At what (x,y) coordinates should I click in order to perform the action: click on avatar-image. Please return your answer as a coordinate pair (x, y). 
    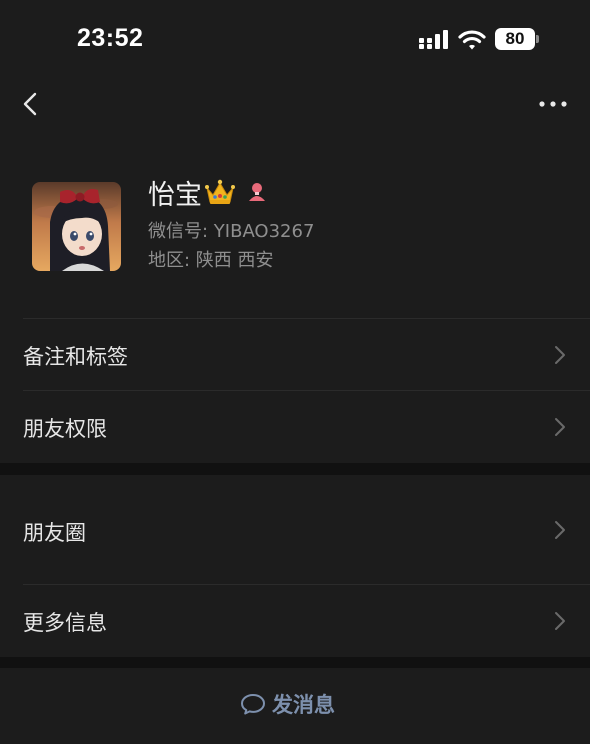
    Looking at the image, I should click on (76, 226).